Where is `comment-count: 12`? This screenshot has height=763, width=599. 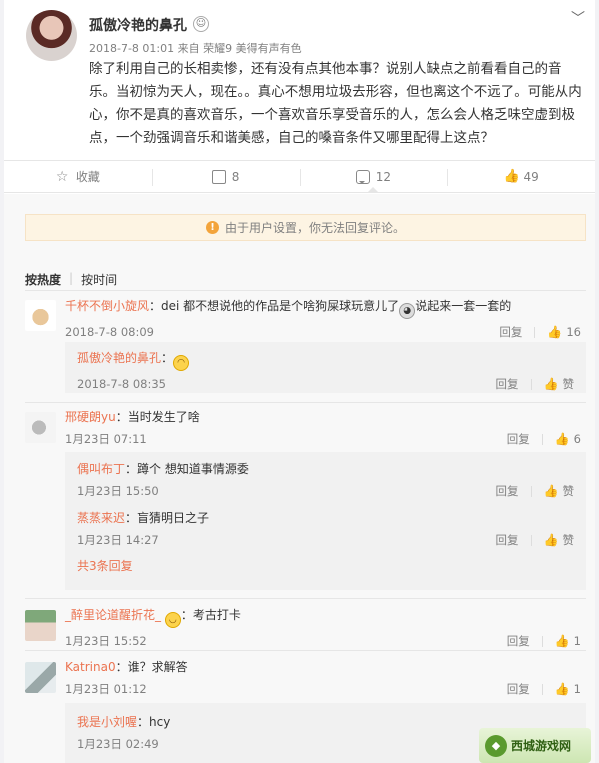 comment-count: 12 is located at coordinates (383, 176).